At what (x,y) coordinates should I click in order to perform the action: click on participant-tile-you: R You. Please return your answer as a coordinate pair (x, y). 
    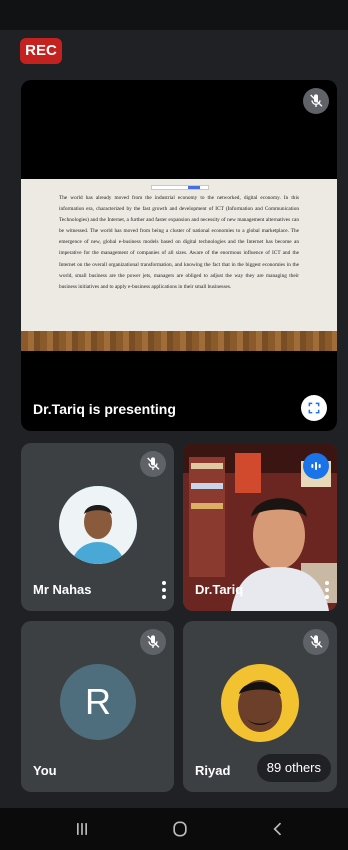
    Looking at the image, I should click on (97, 706).